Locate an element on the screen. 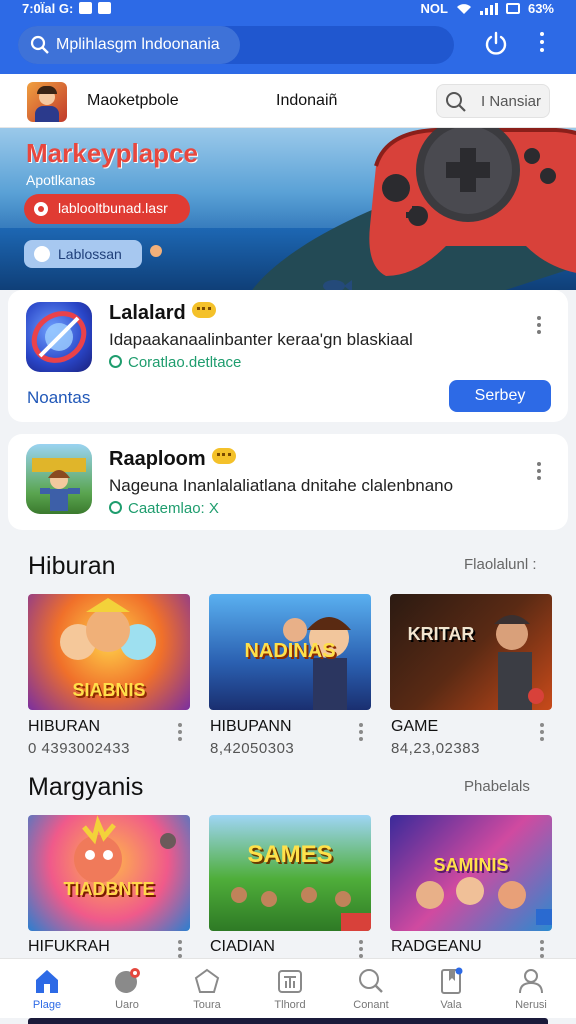 The width and height of the screenshot is (576, 1024). nav-label: Tlhord is located at coordinates (290, 1005).